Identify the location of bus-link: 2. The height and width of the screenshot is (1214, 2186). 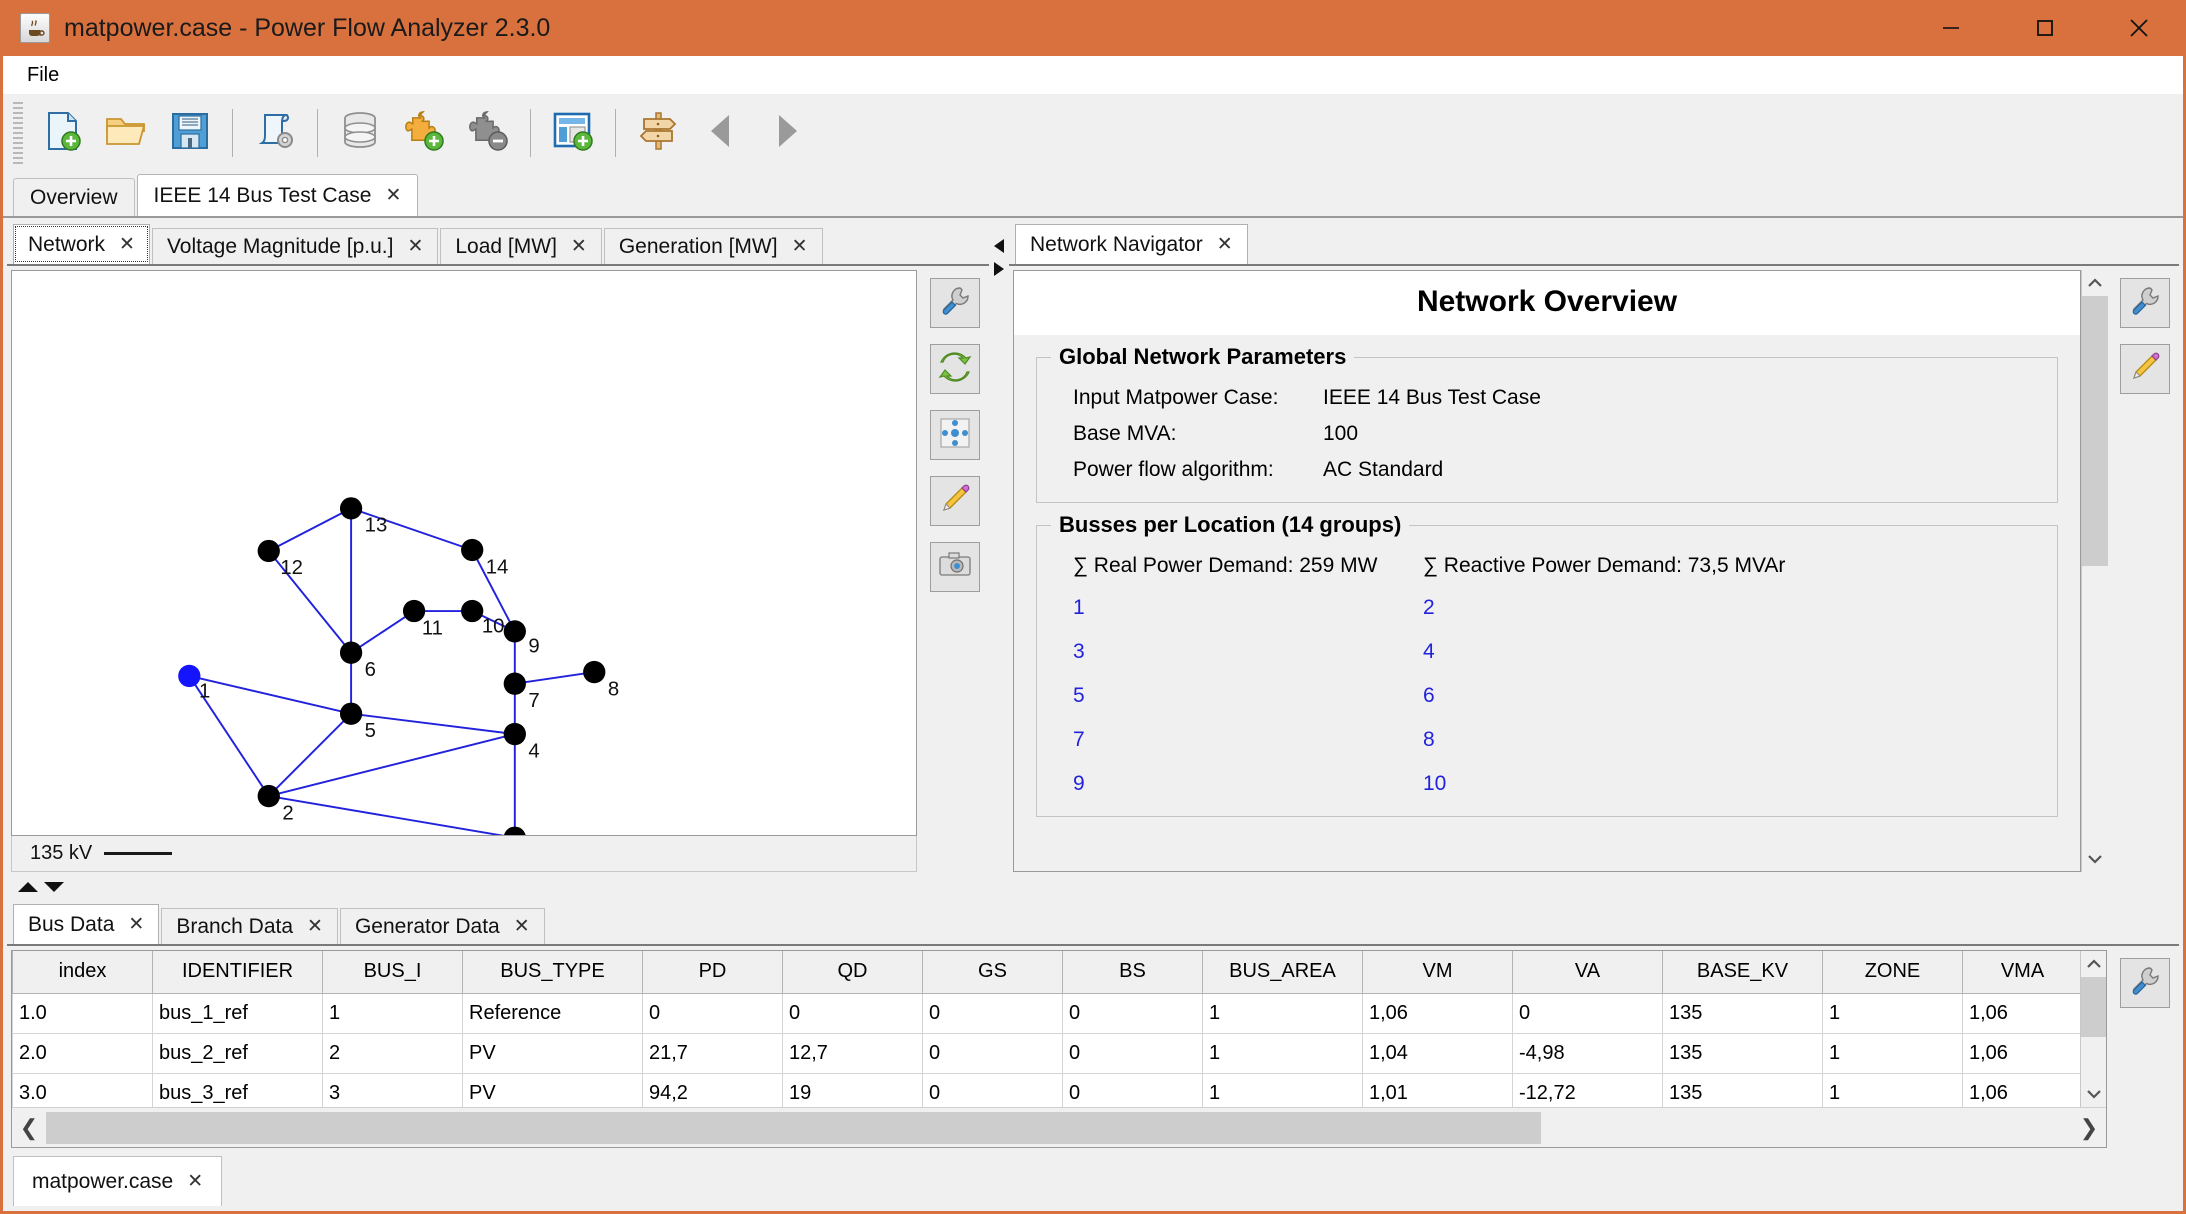
(1598, 608).